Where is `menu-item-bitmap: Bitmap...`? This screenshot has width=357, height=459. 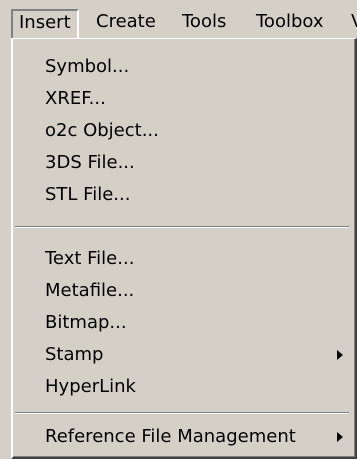 menu-item-bitmap: Bitmap... is located at coordinates (183, 323).